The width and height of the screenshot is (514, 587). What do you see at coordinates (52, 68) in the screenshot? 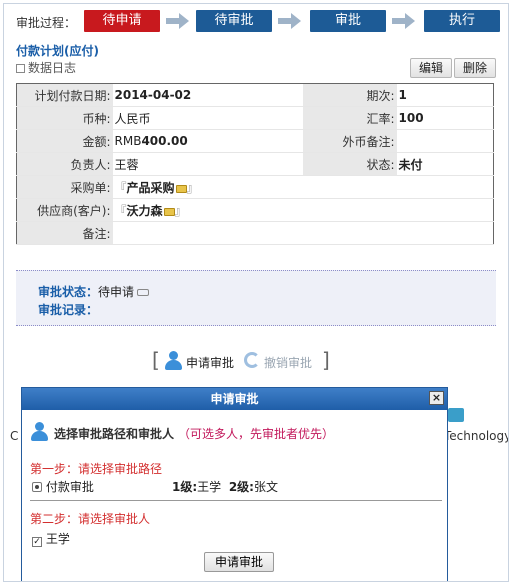
I see `data-log-label: 数据日志` at bounding box center [52, 68].